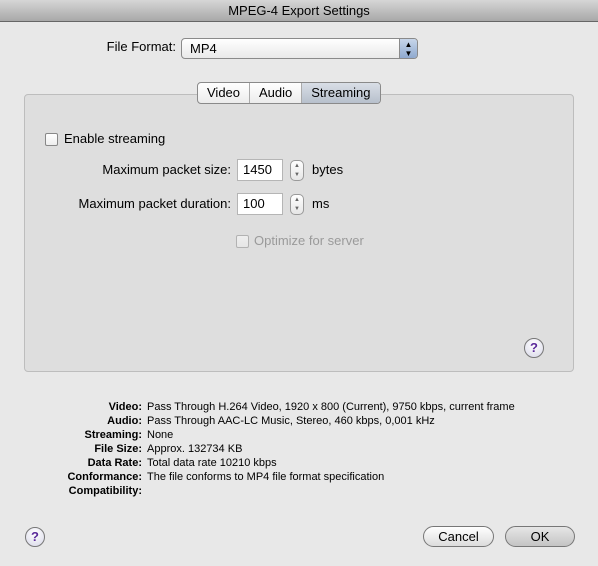  I want to click on packet-duration-label: Maximum packet duration:, so click(154, 203).